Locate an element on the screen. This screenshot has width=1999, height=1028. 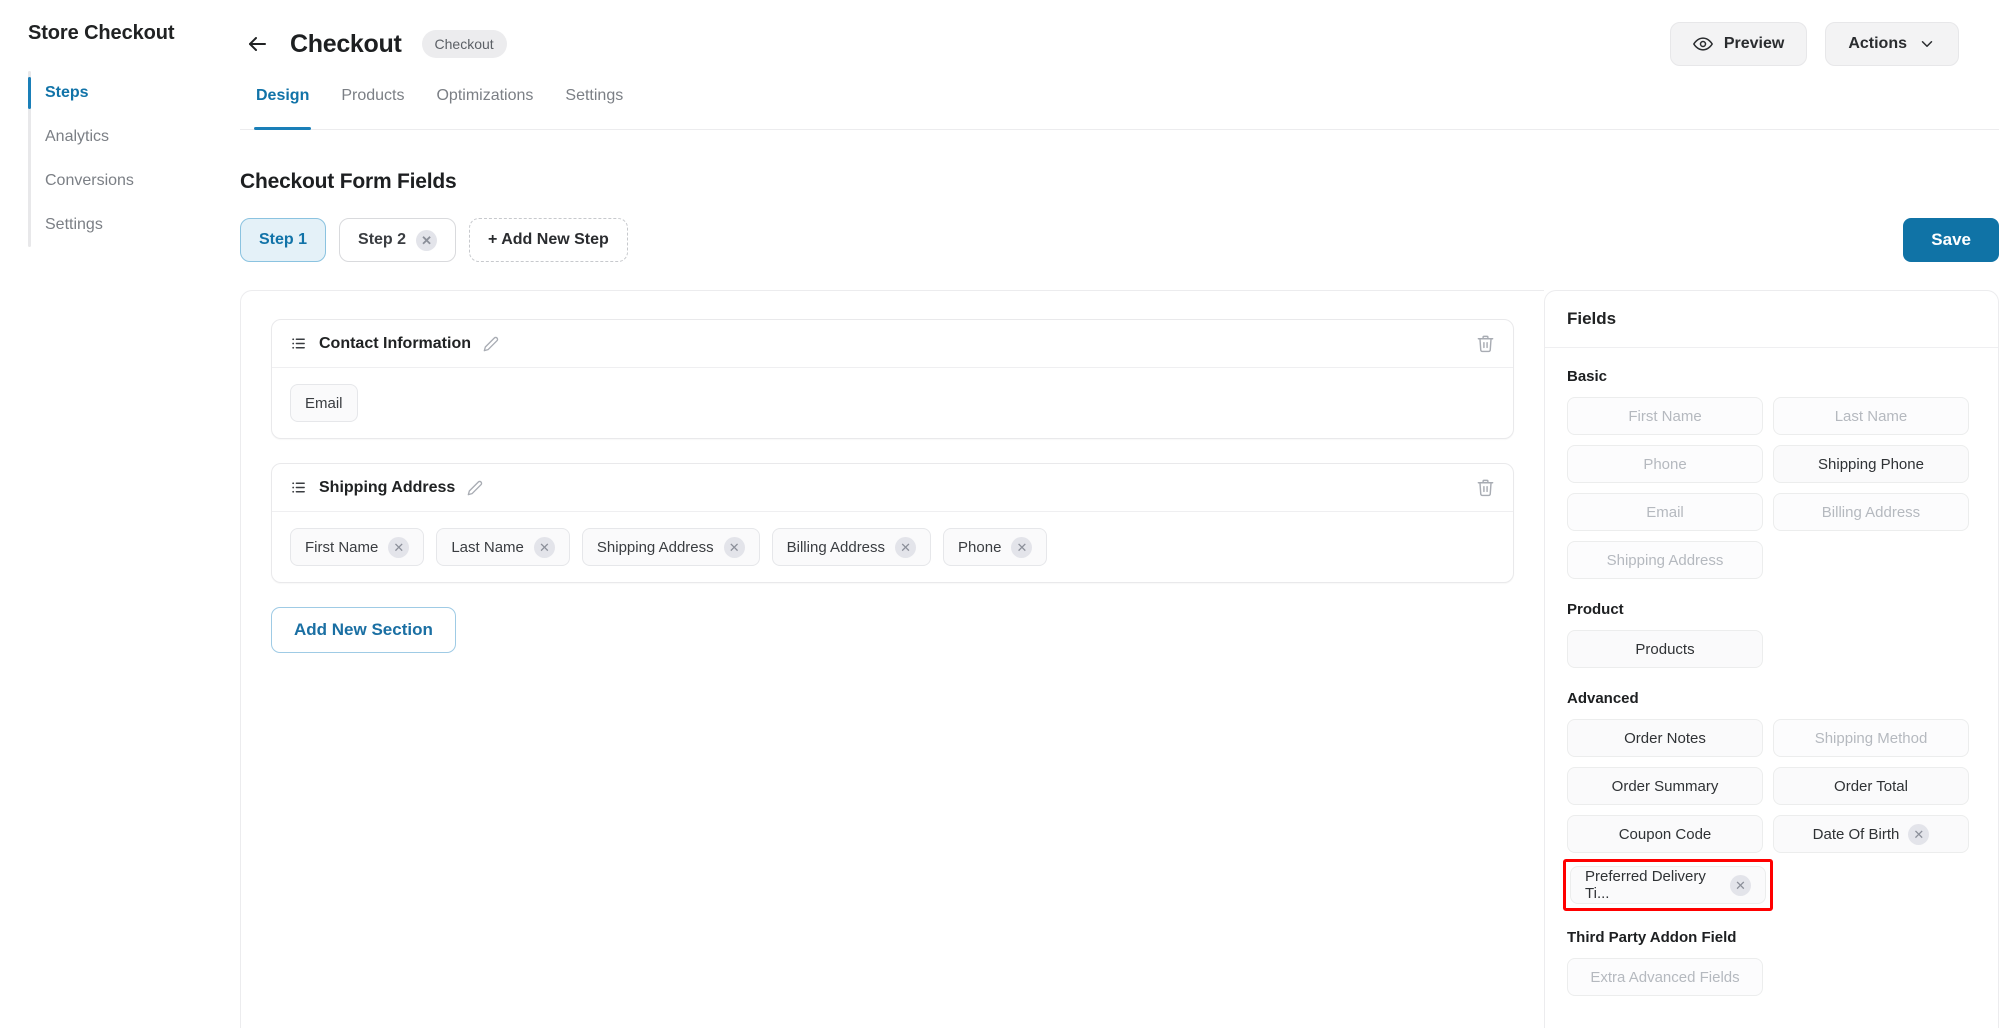
tab-bar: Design Products Optimizations Settings is located at coordinates (1119, 109).